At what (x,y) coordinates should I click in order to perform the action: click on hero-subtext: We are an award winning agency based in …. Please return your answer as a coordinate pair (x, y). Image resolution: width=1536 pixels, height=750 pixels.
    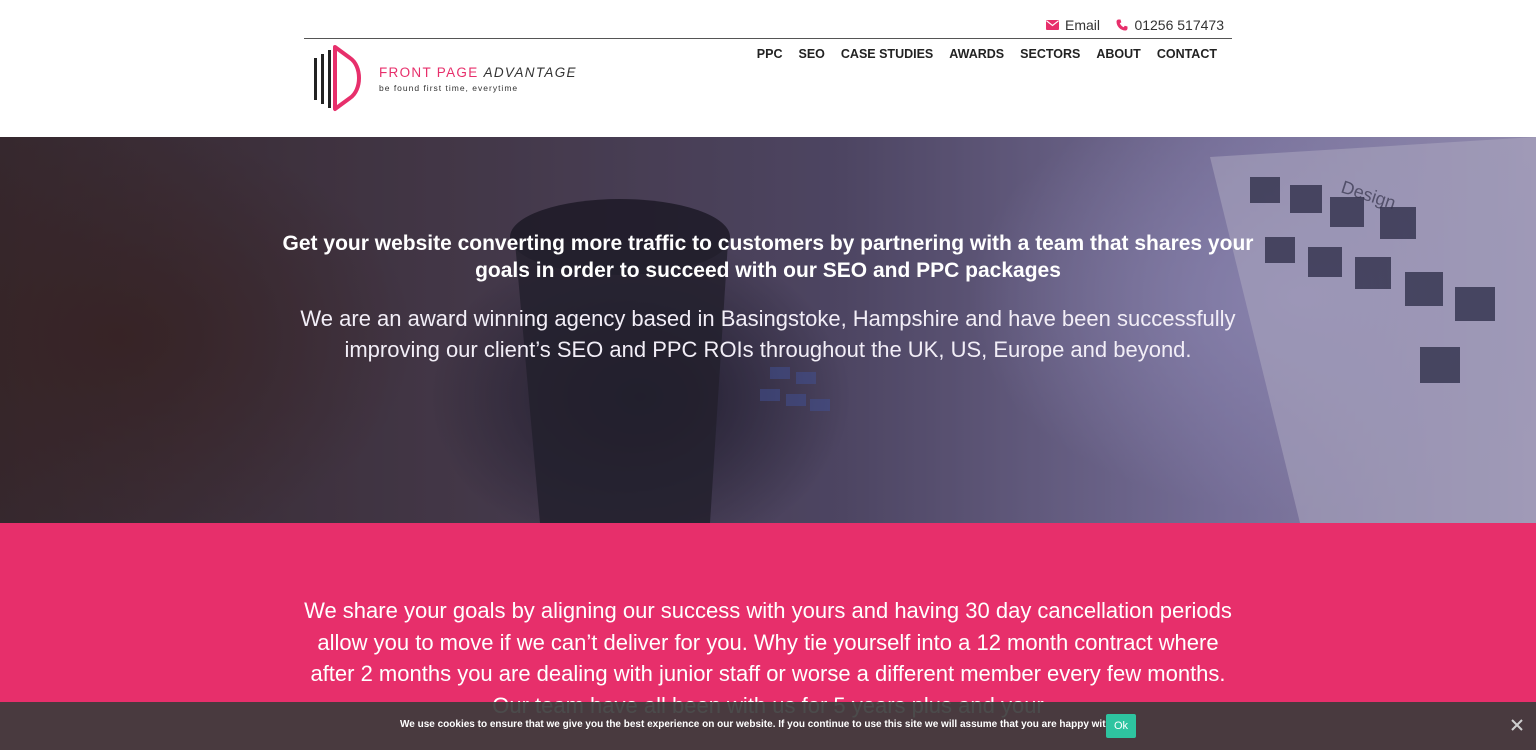
    Looking at the image, I should click on (768, 334).